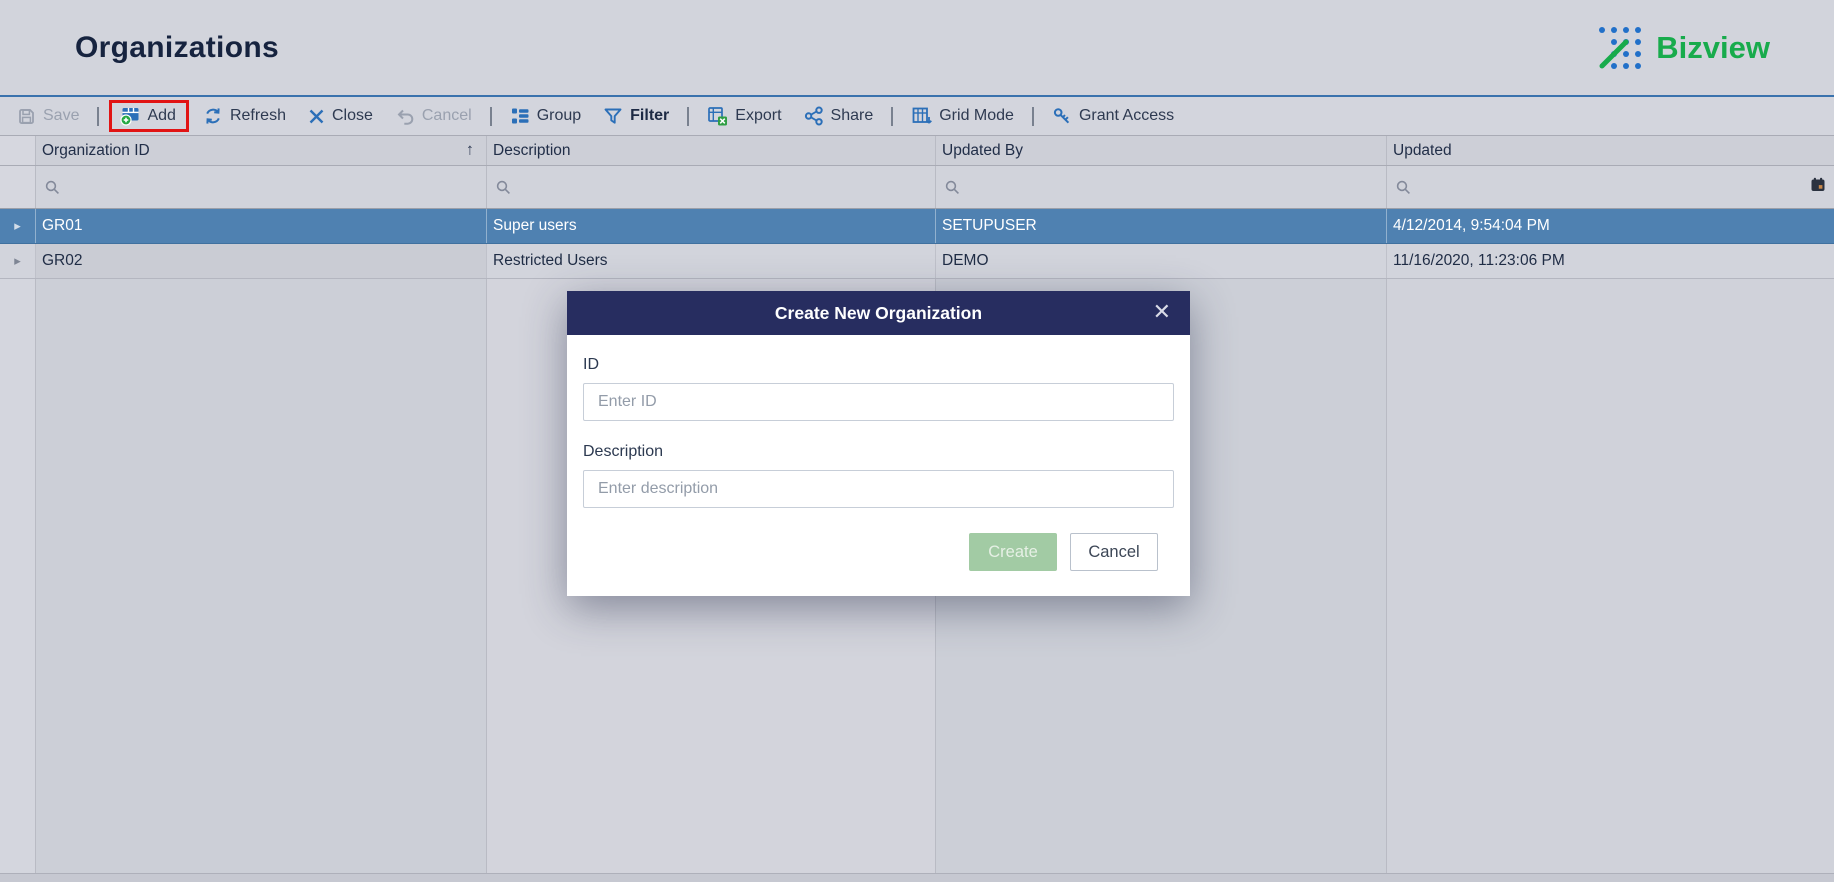 The height and width of the screenshot is (882, 1834). Describe the element at coordinates (1818, 187) in the screenshot. I see `calendar-picker-icon` at that location.